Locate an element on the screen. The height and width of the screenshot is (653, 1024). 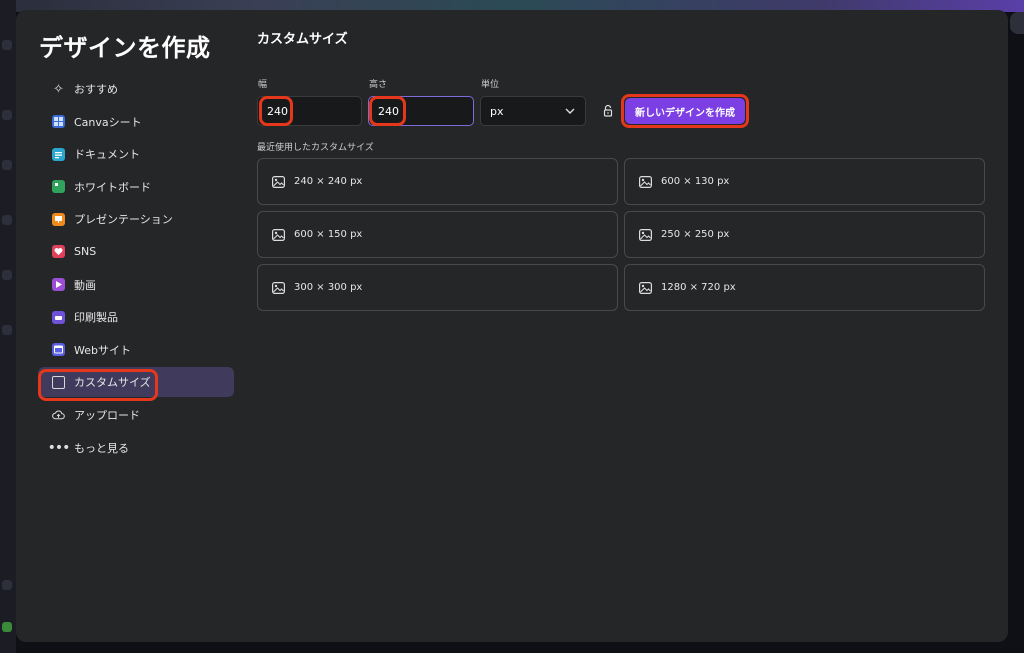
sidebar-item-more: ••• もっと見る is located at coordinates (136, 448).